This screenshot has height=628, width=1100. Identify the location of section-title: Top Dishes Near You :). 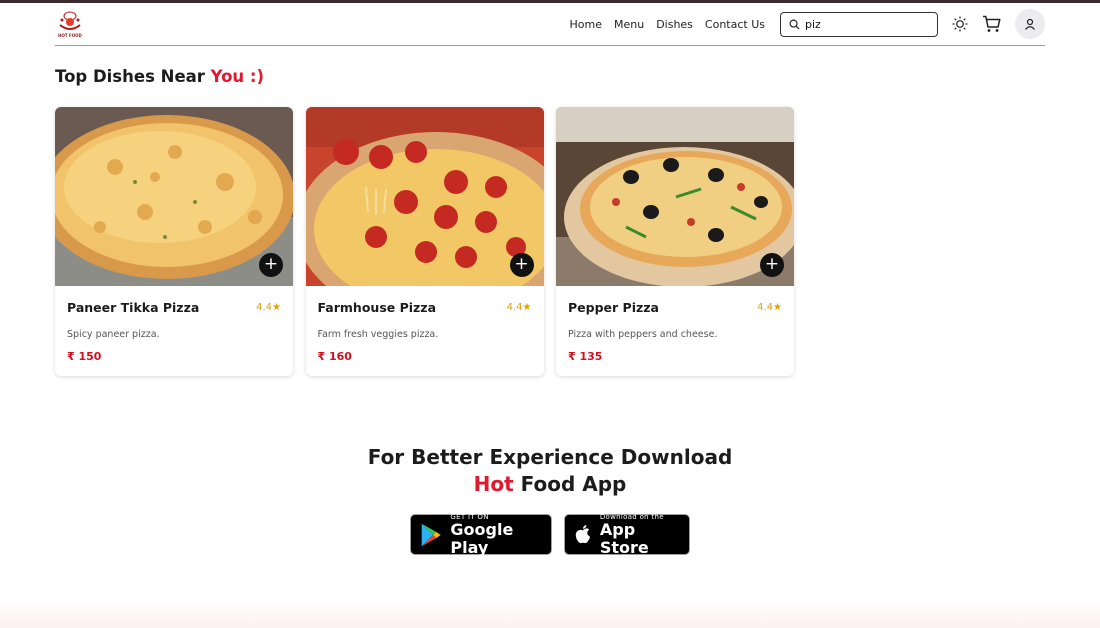
(159, 76).